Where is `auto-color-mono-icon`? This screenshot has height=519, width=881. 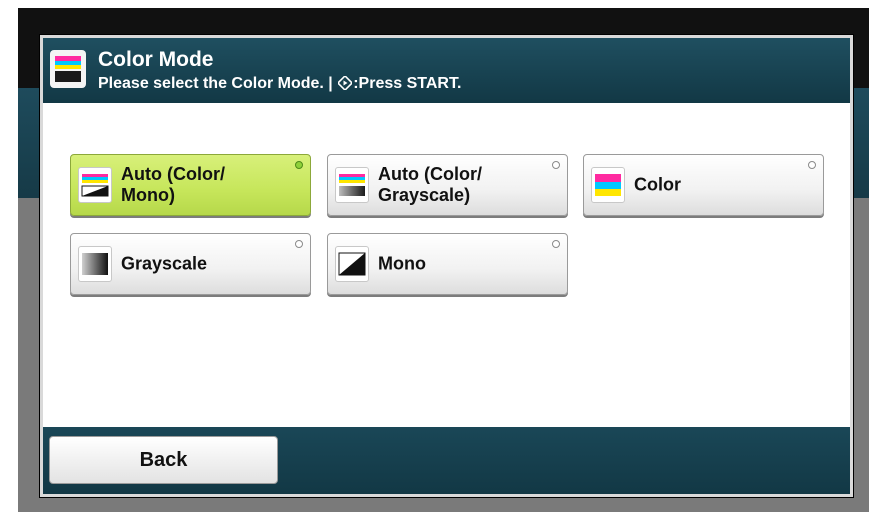
auto-color-mono-icon is located at coordinates (95, 185).